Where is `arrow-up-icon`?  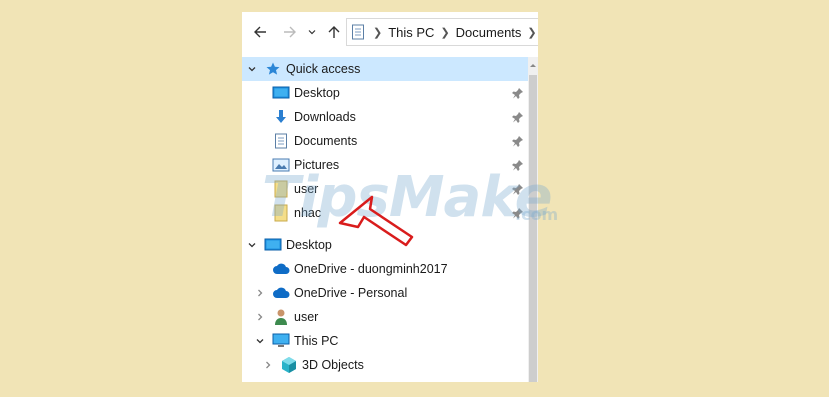
arrow-up-icon is located at coordinates (334, 32).